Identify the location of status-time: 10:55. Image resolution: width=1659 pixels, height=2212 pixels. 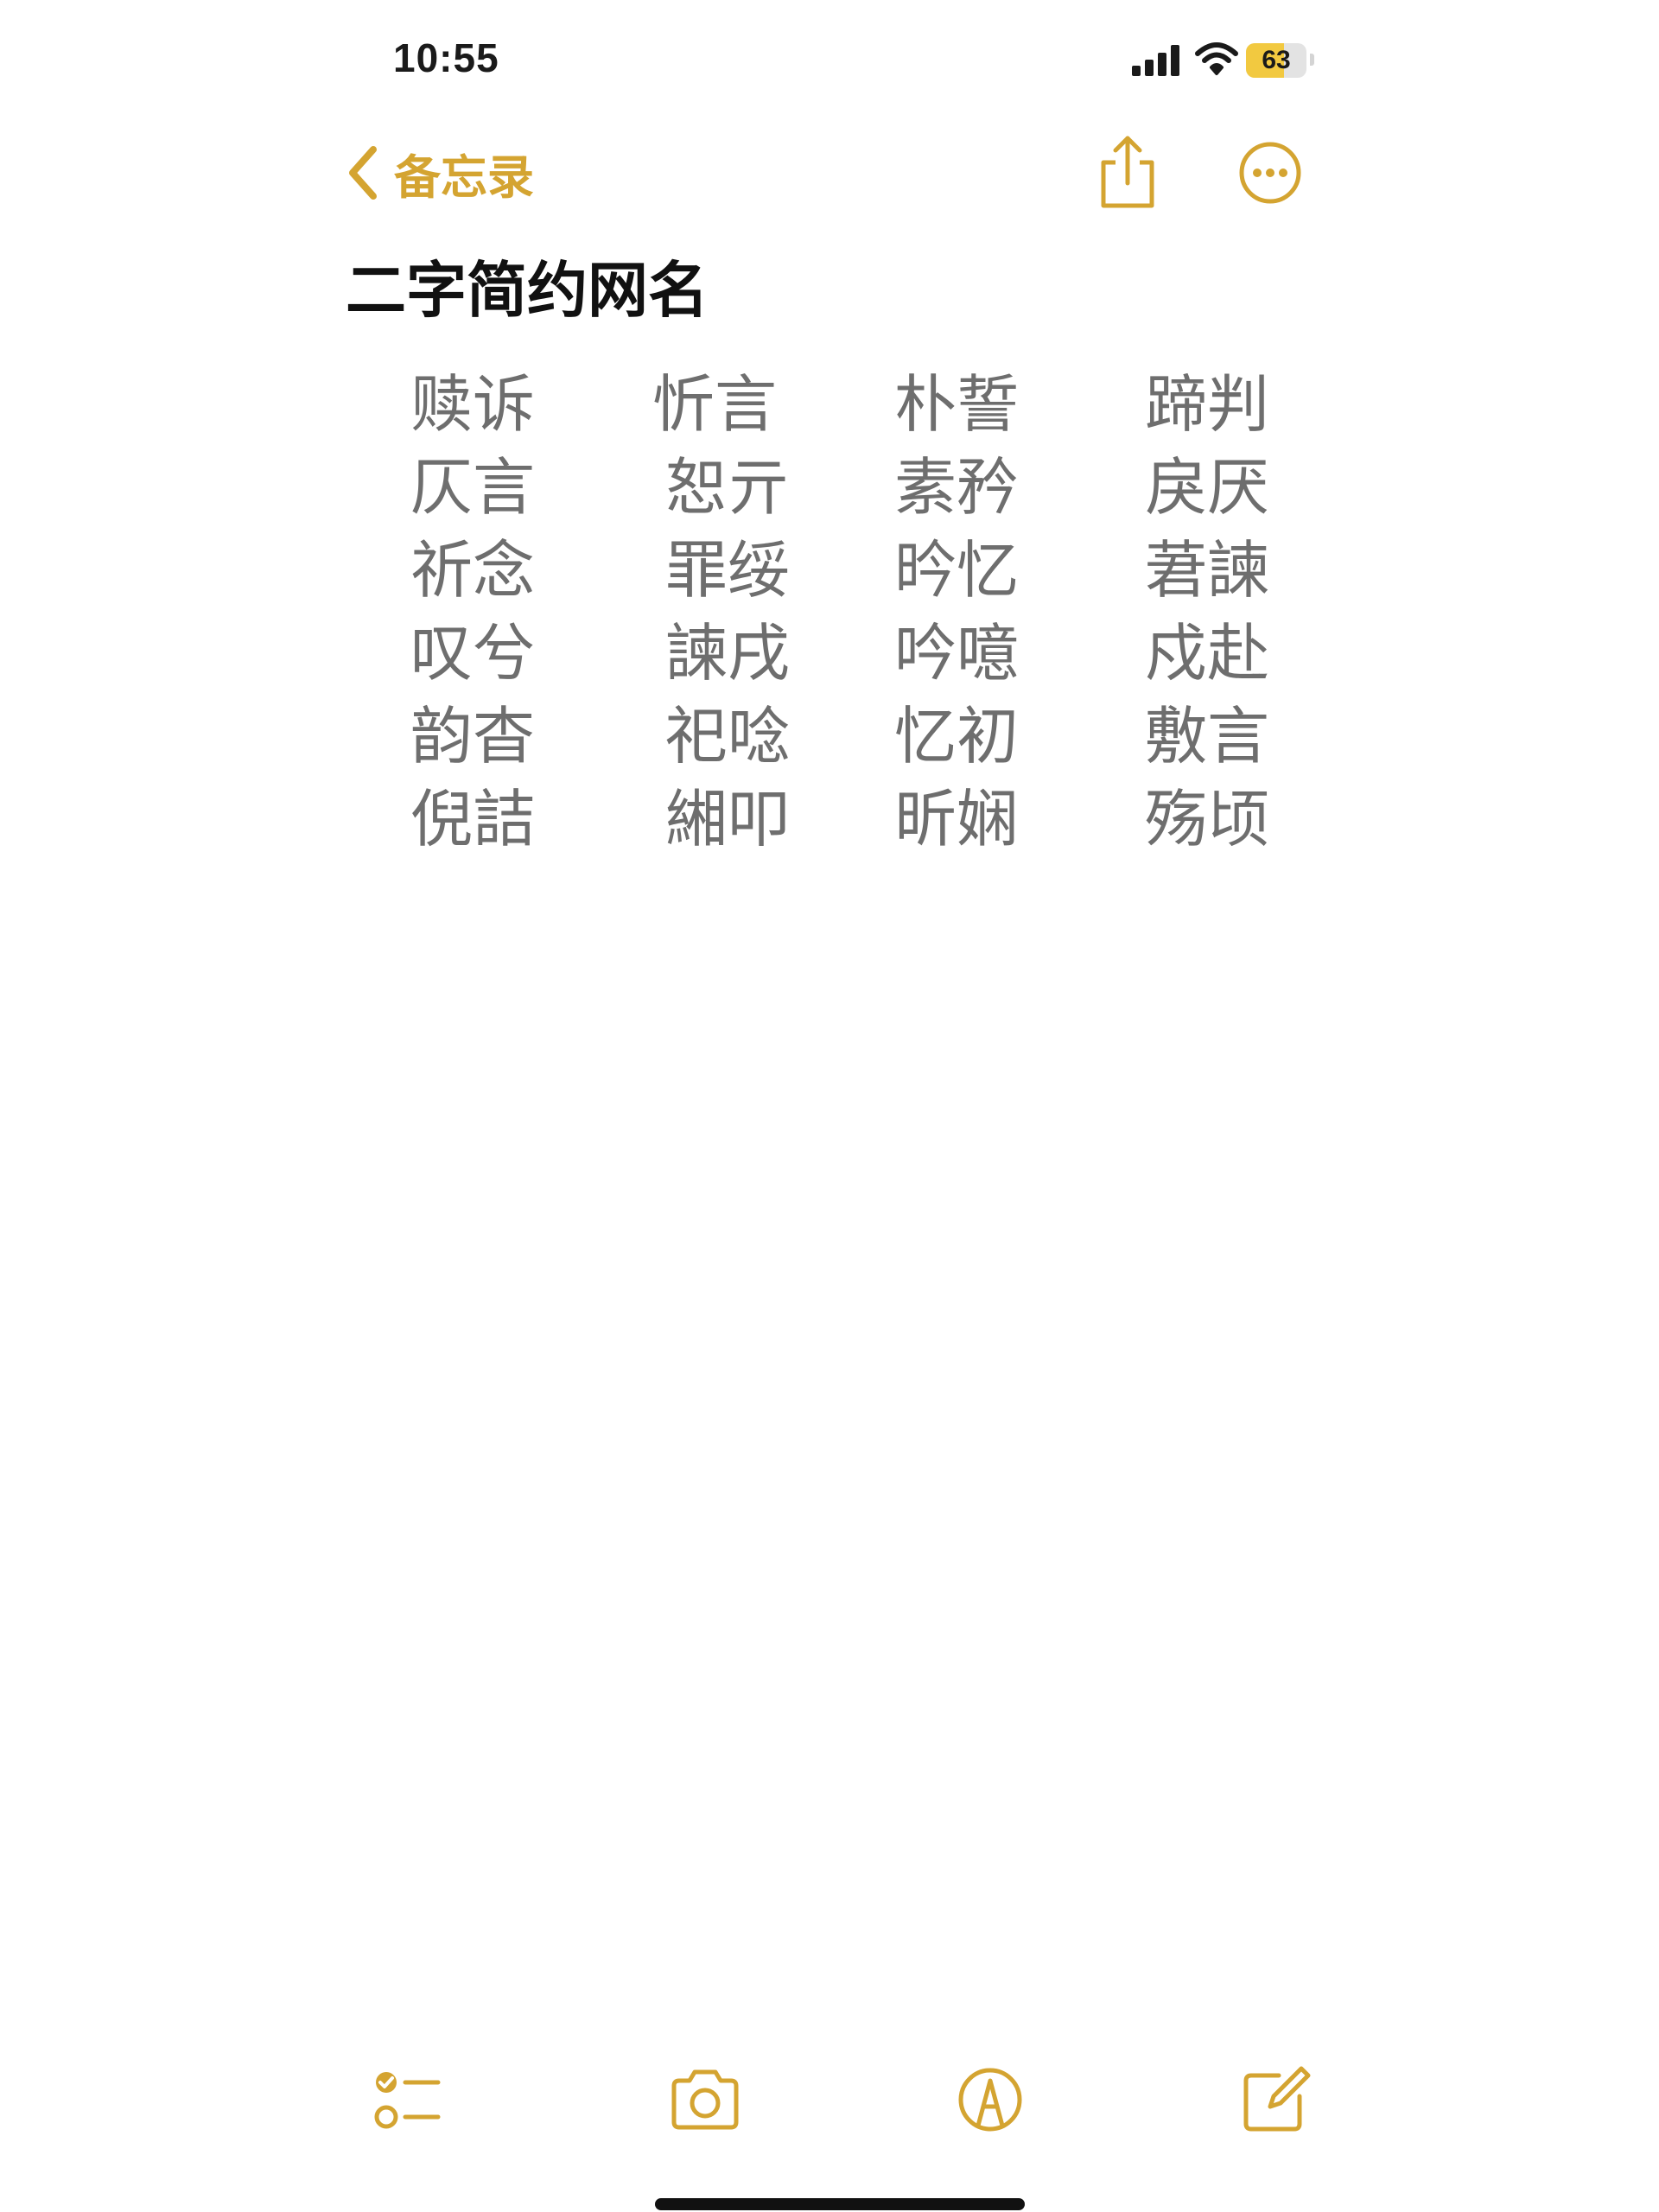
(446, 57).